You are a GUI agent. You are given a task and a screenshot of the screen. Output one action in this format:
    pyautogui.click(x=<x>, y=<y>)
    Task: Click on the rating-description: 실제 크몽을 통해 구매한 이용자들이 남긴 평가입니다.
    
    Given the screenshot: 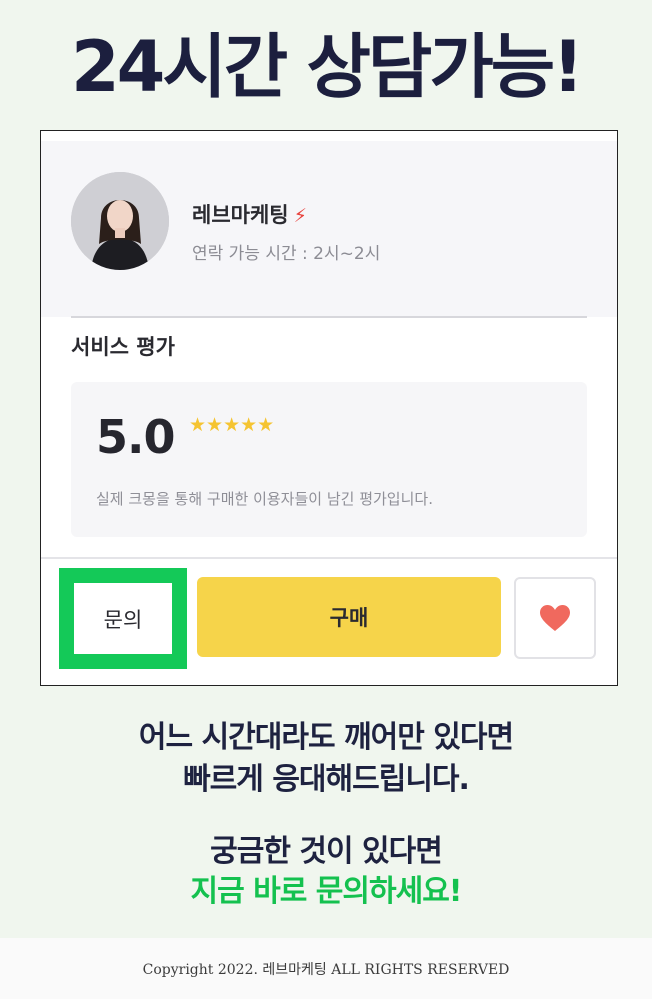 What is the action you would take?
    pyautogui.click(x=264, y=499)
    